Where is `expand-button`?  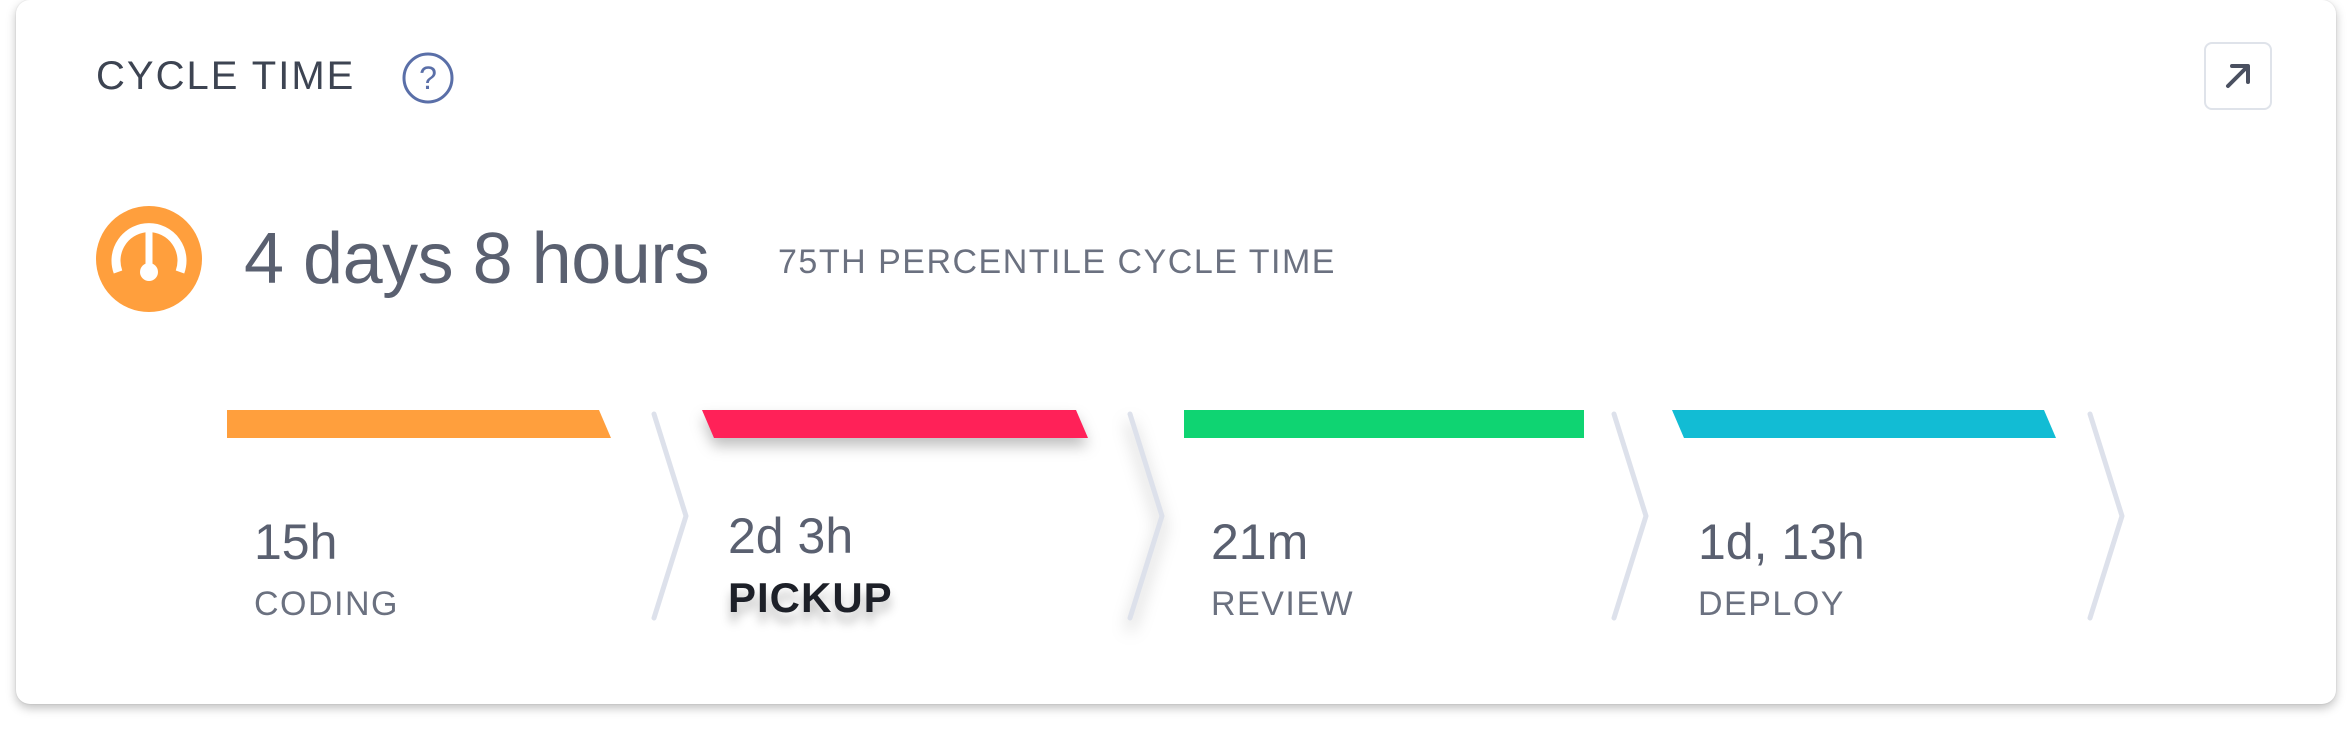 expand-button is located at coordinates (2238, 76).